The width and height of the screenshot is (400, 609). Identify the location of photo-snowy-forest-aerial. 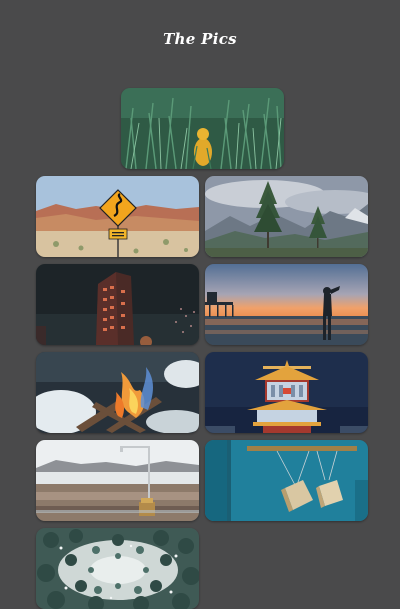
(117, 568).